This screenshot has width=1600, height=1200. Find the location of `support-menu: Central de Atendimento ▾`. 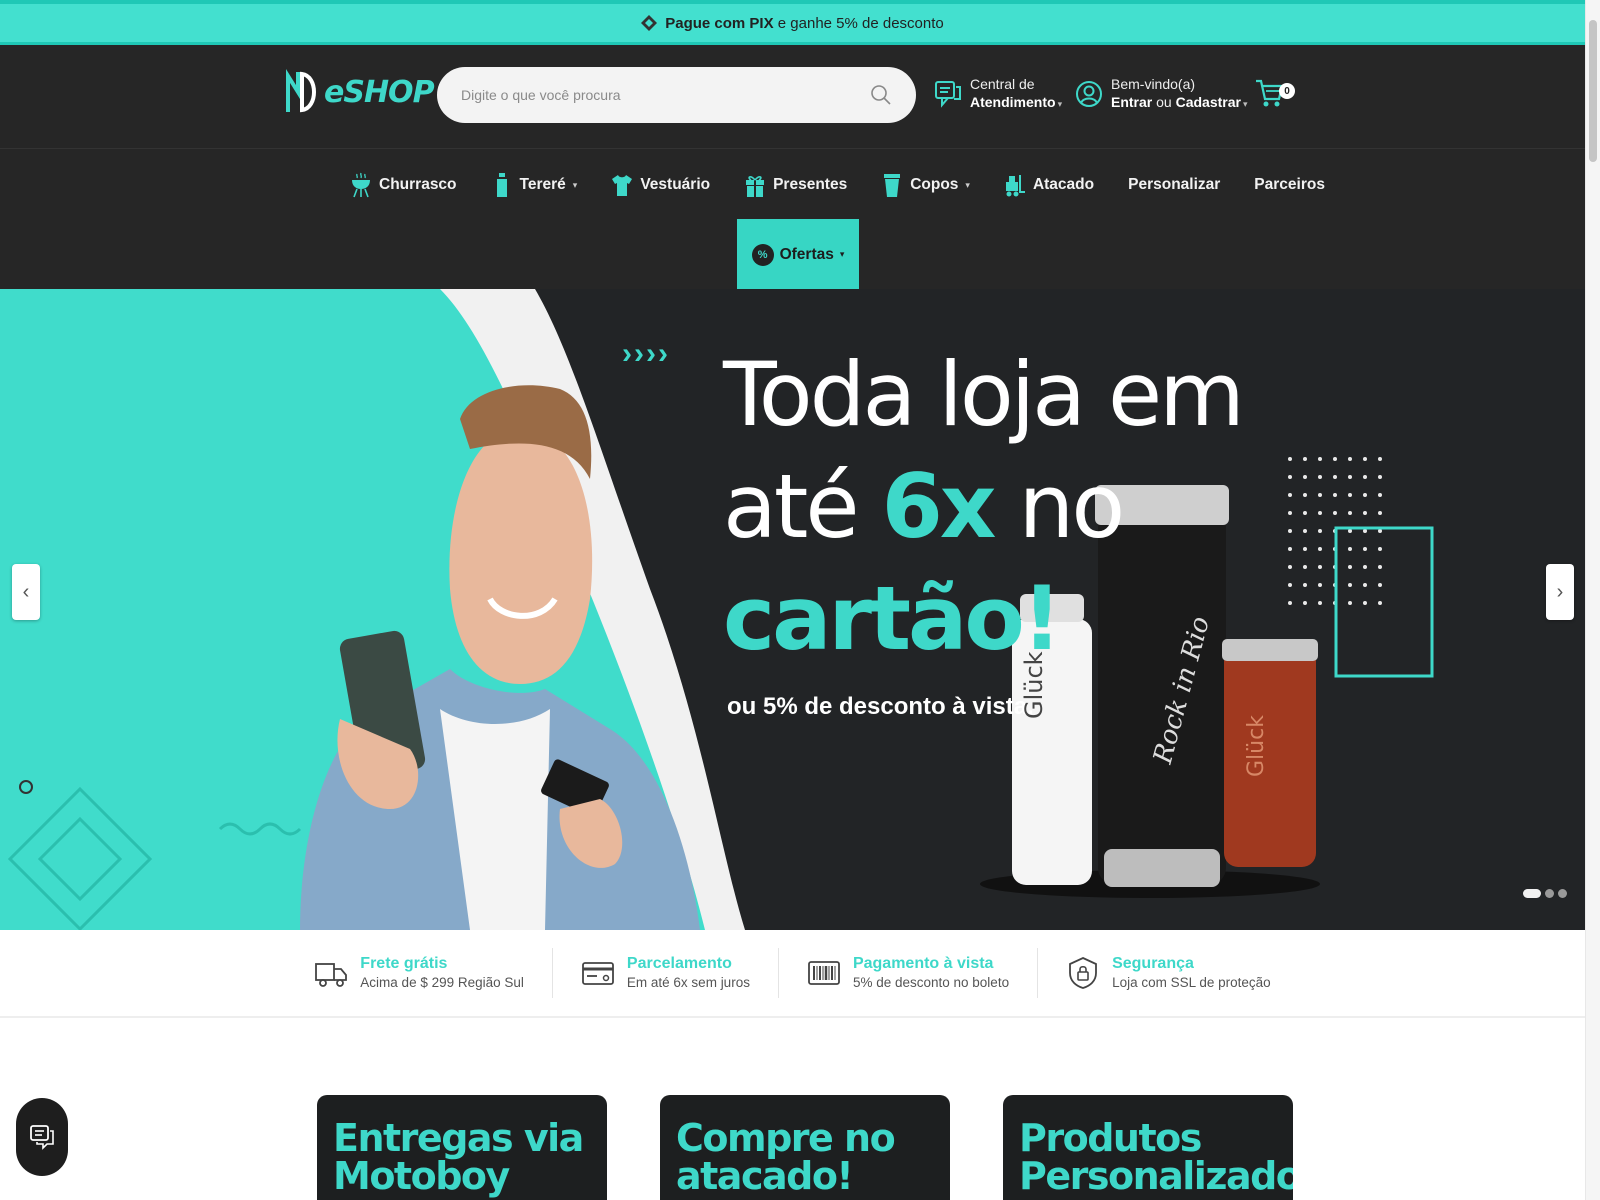

support-menu: Central de Atendimento ▾ is located at coordinates (998, 94).